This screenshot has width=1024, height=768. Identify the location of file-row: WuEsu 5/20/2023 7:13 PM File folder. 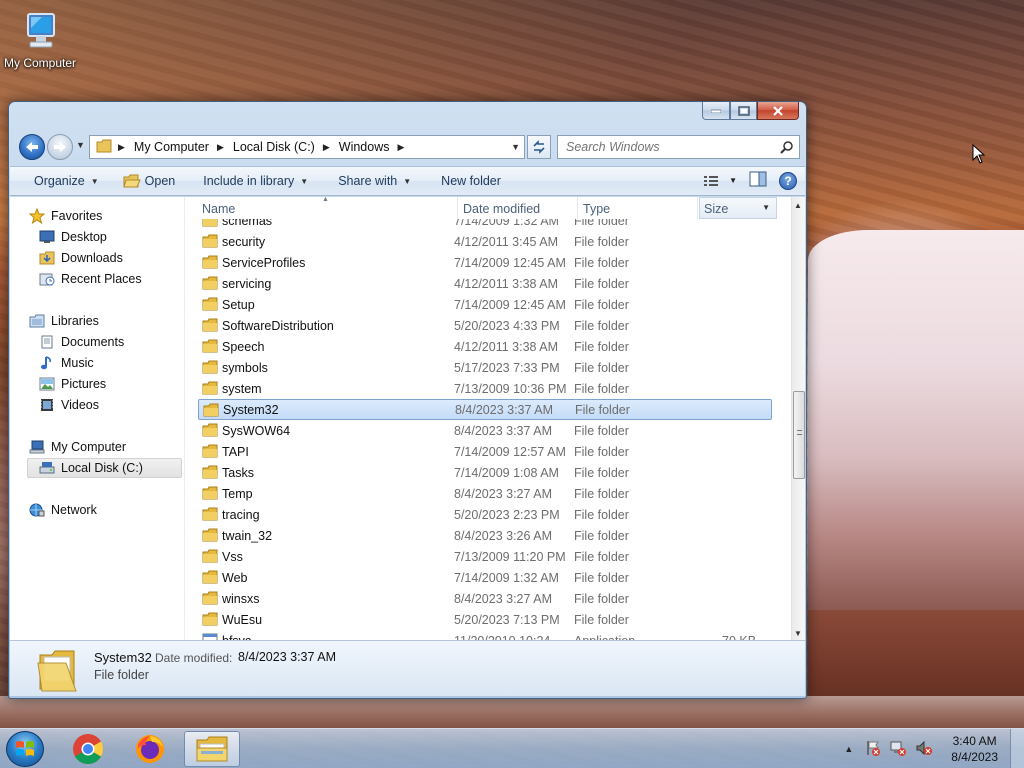
(485, 619).